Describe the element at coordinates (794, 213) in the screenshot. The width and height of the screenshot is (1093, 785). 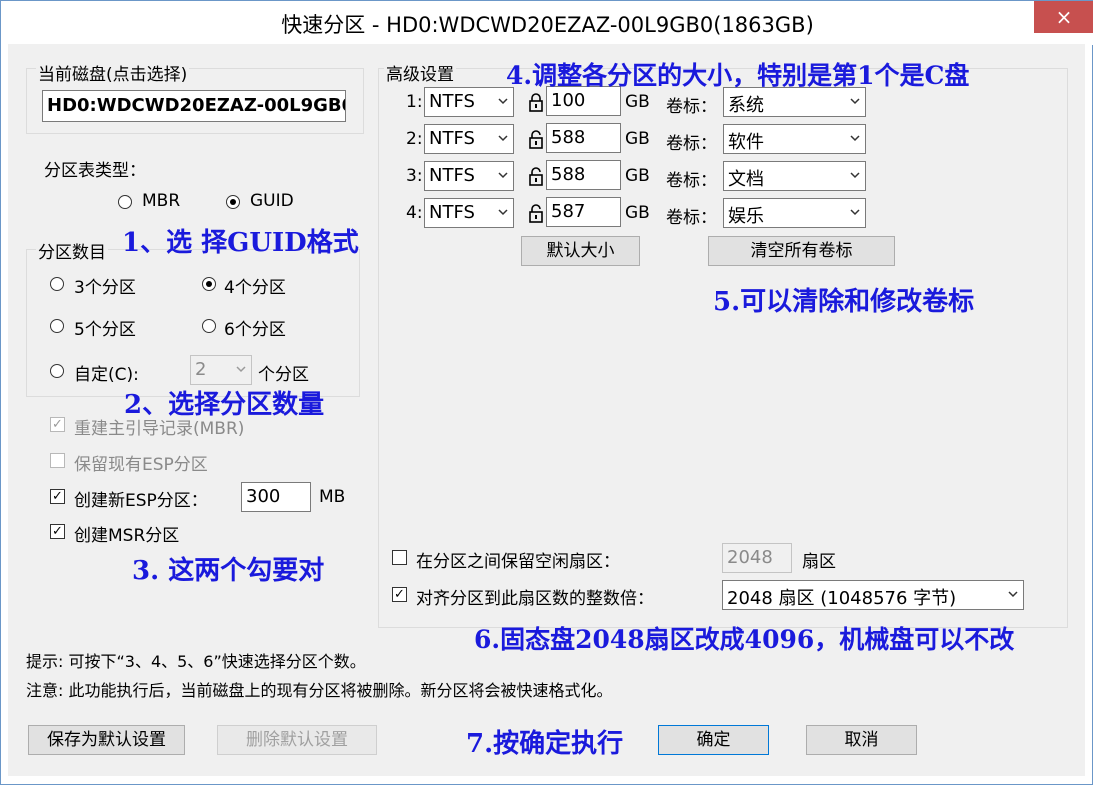
I see `partition-row-4-label-combo: 娱乐` at that location.